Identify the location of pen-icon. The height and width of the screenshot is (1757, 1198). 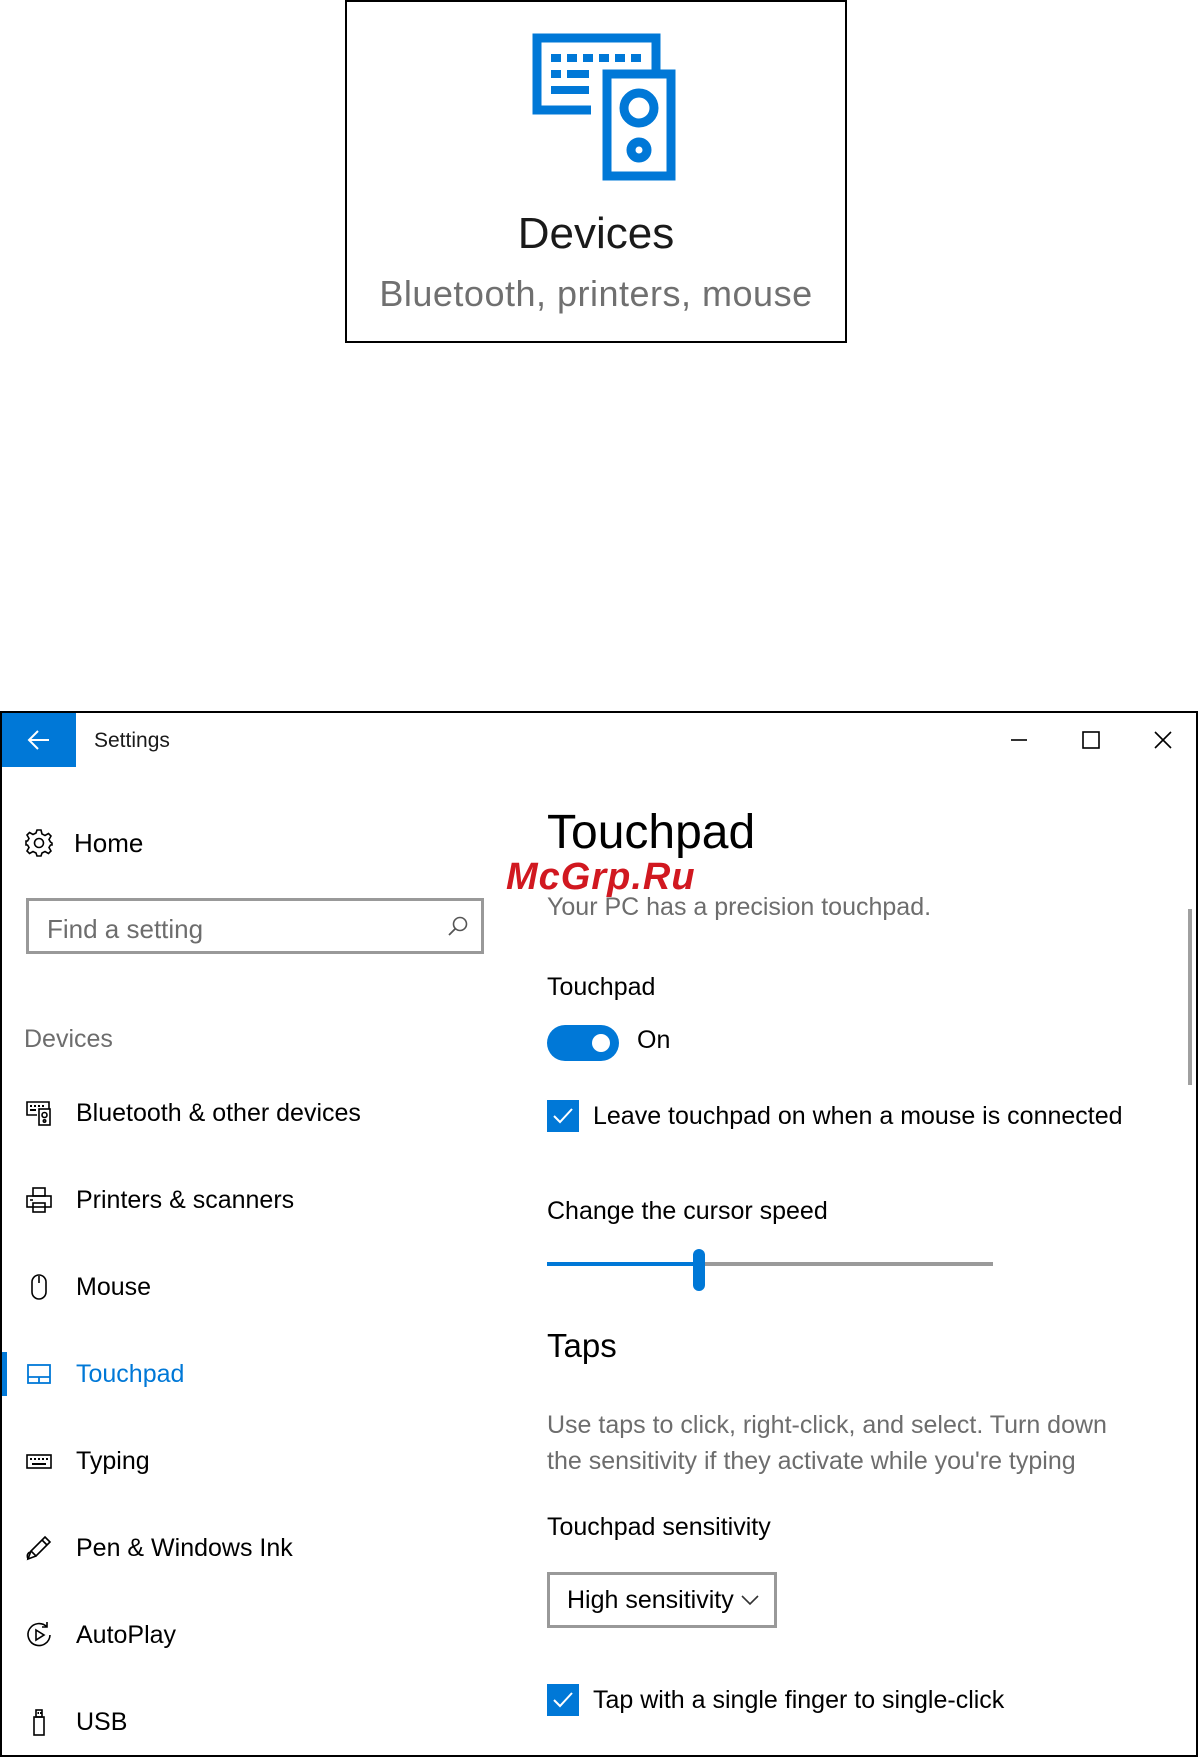
(39, 1548).